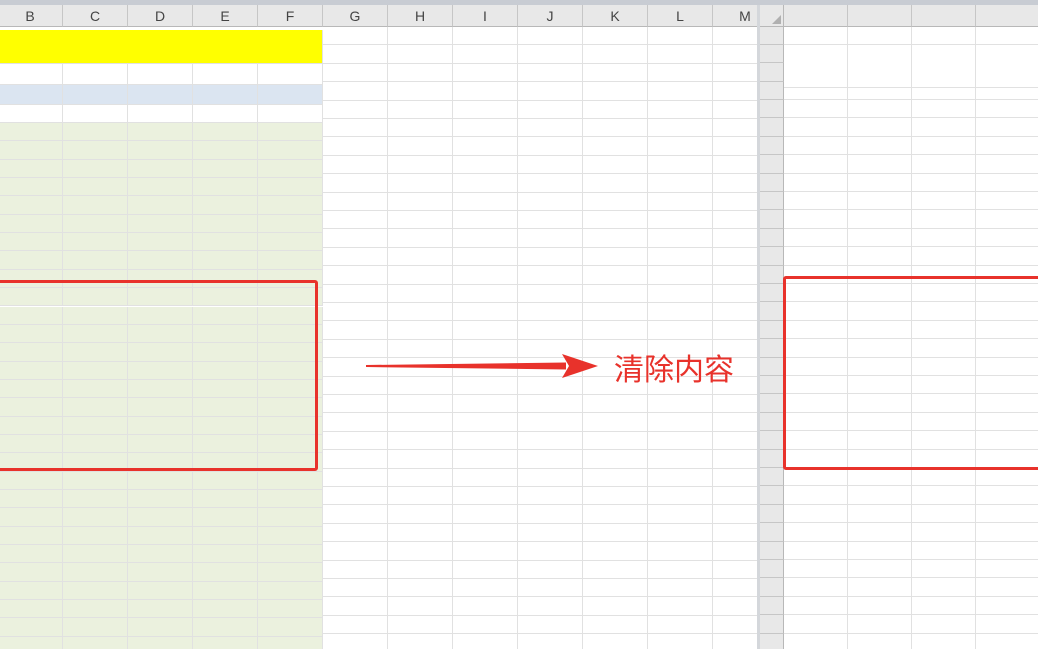 This screenshot has height=649, width=1038. What do you see at coordinates (735, 16) in the screenshot?
I see `column-header-m: M` at bounding box center [735, 16].